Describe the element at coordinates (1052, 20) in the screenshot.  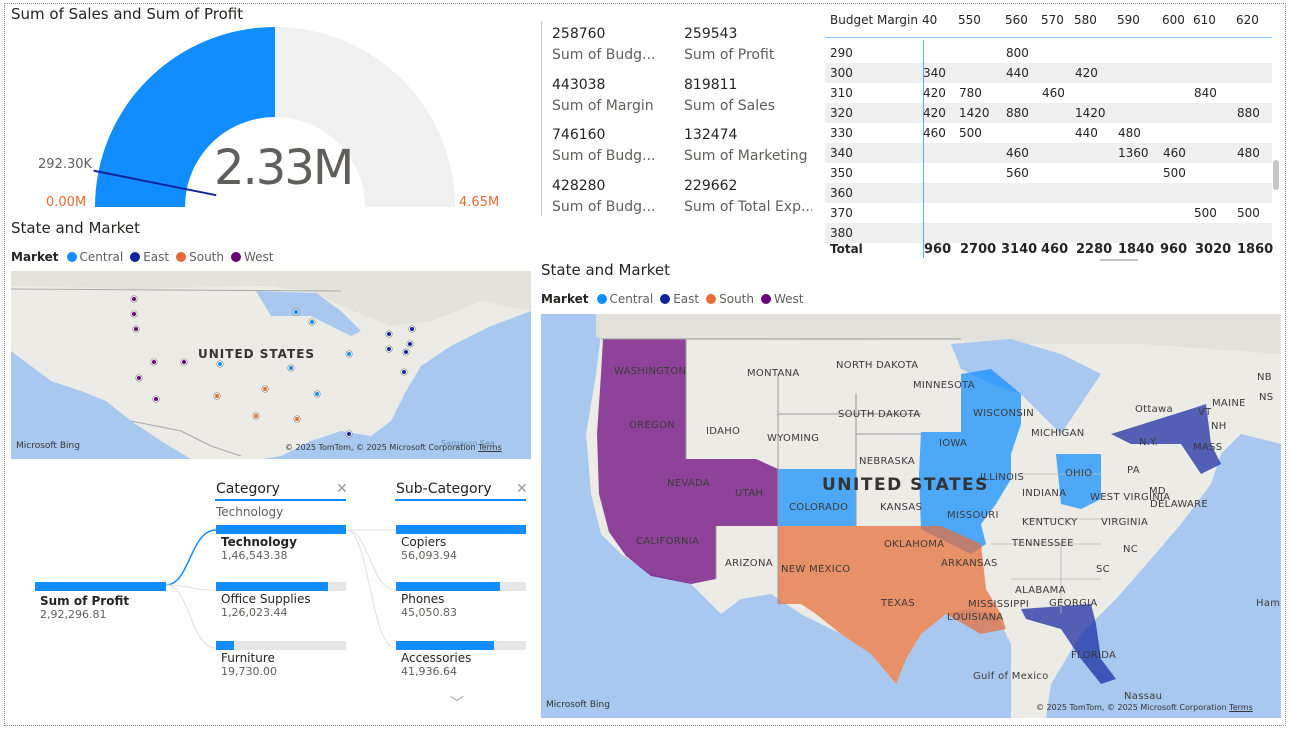
I see `matrix-column-header: 570` at that location.